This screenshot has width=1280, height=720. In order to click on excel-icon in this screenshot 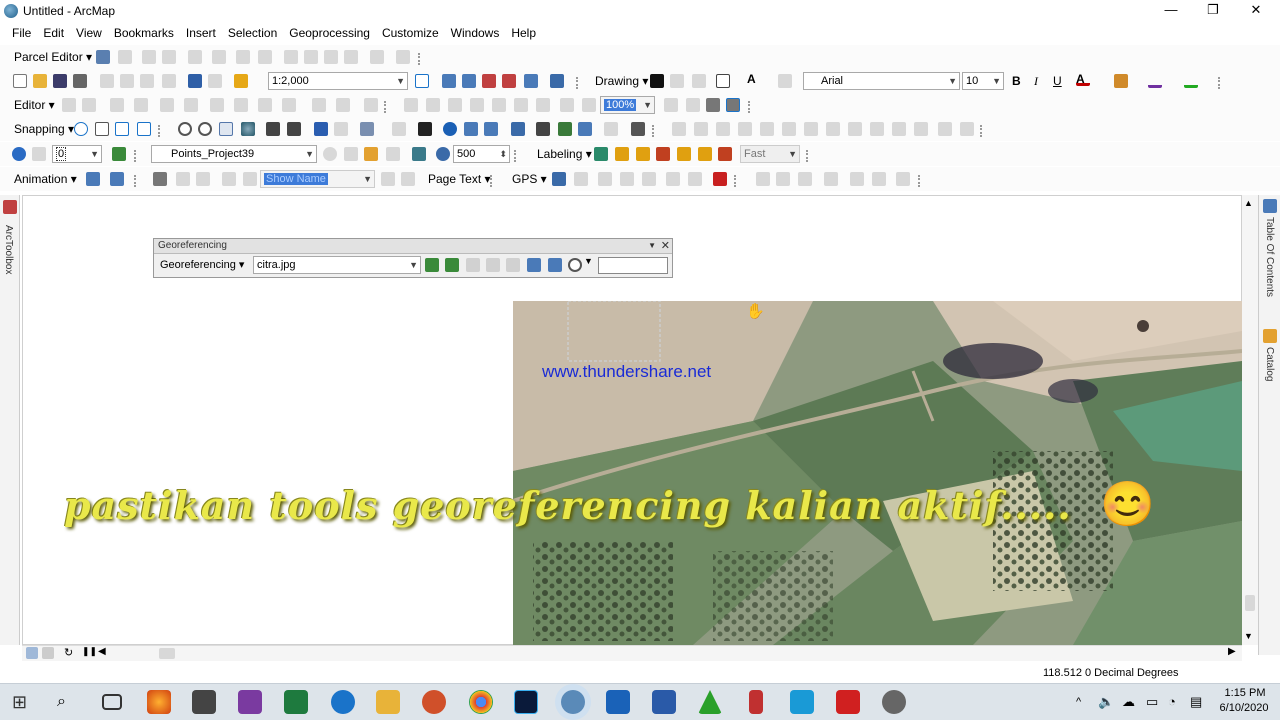, I will do `click(296, 702)`.